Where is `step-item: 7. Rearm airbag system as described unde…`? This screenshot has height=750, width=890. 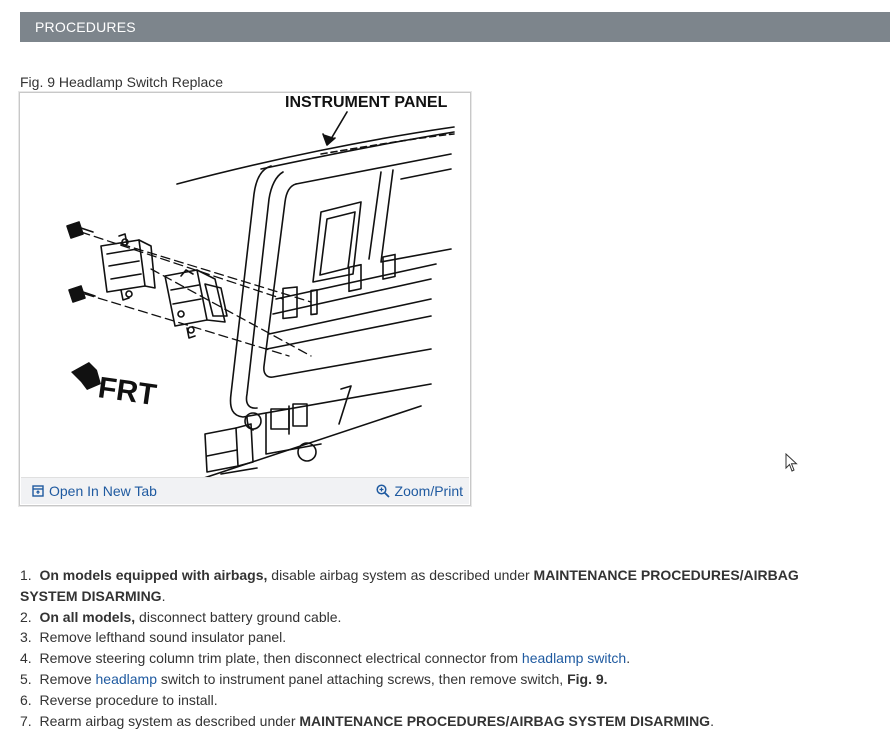 step-item: 7. Rearm airbag system as described unde… is located at coordinates (367, 720).